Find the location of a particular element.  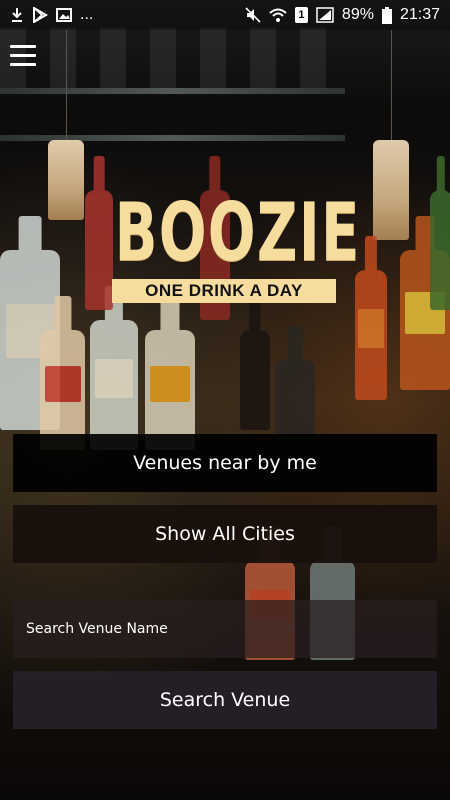

status-bar: ... 1 89% 21:37 is located at coordinates (225, 15).